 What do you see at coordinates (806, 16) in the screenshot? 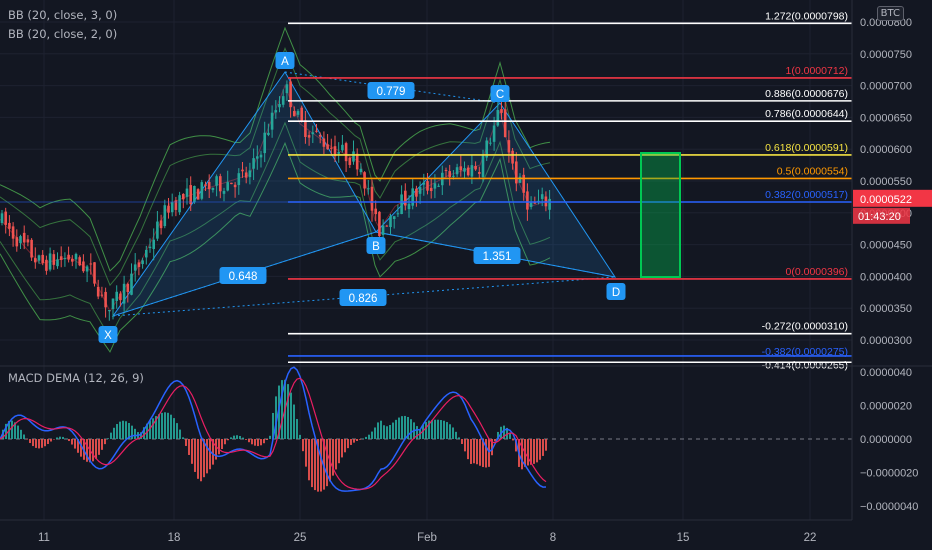
I see `fib-label: 1.272(0.0000798)` at bounding box center [806, 16].